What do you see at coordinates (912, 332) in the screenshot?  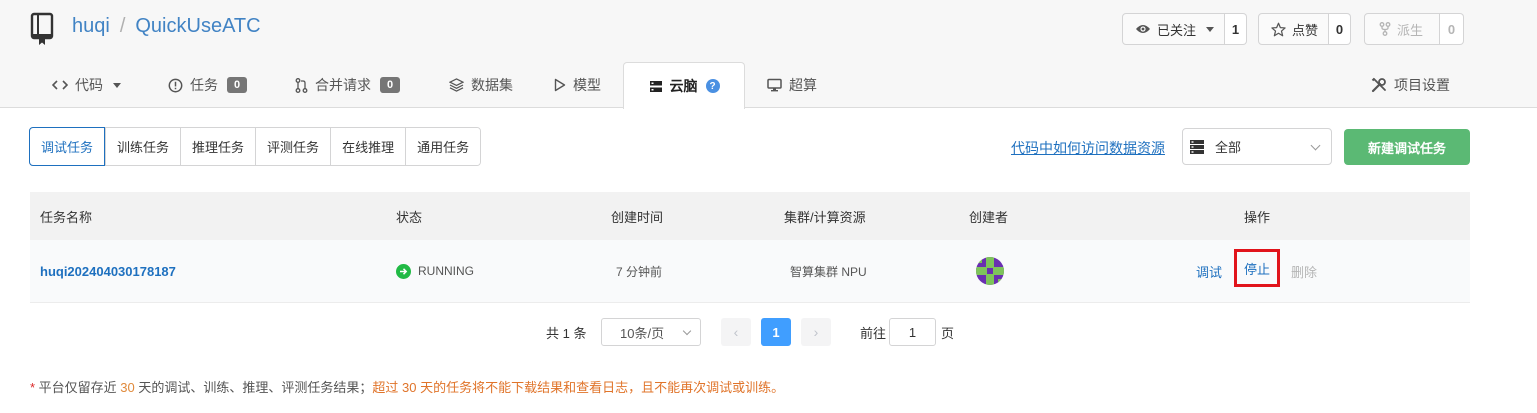 I see `goto-page-input: 1` at bounding box center [912, 332].